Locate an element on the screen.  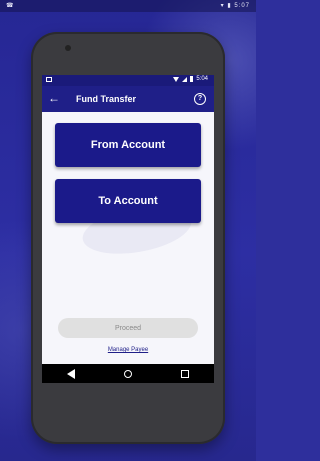
signal-icon is located at coordinates (185, 79).